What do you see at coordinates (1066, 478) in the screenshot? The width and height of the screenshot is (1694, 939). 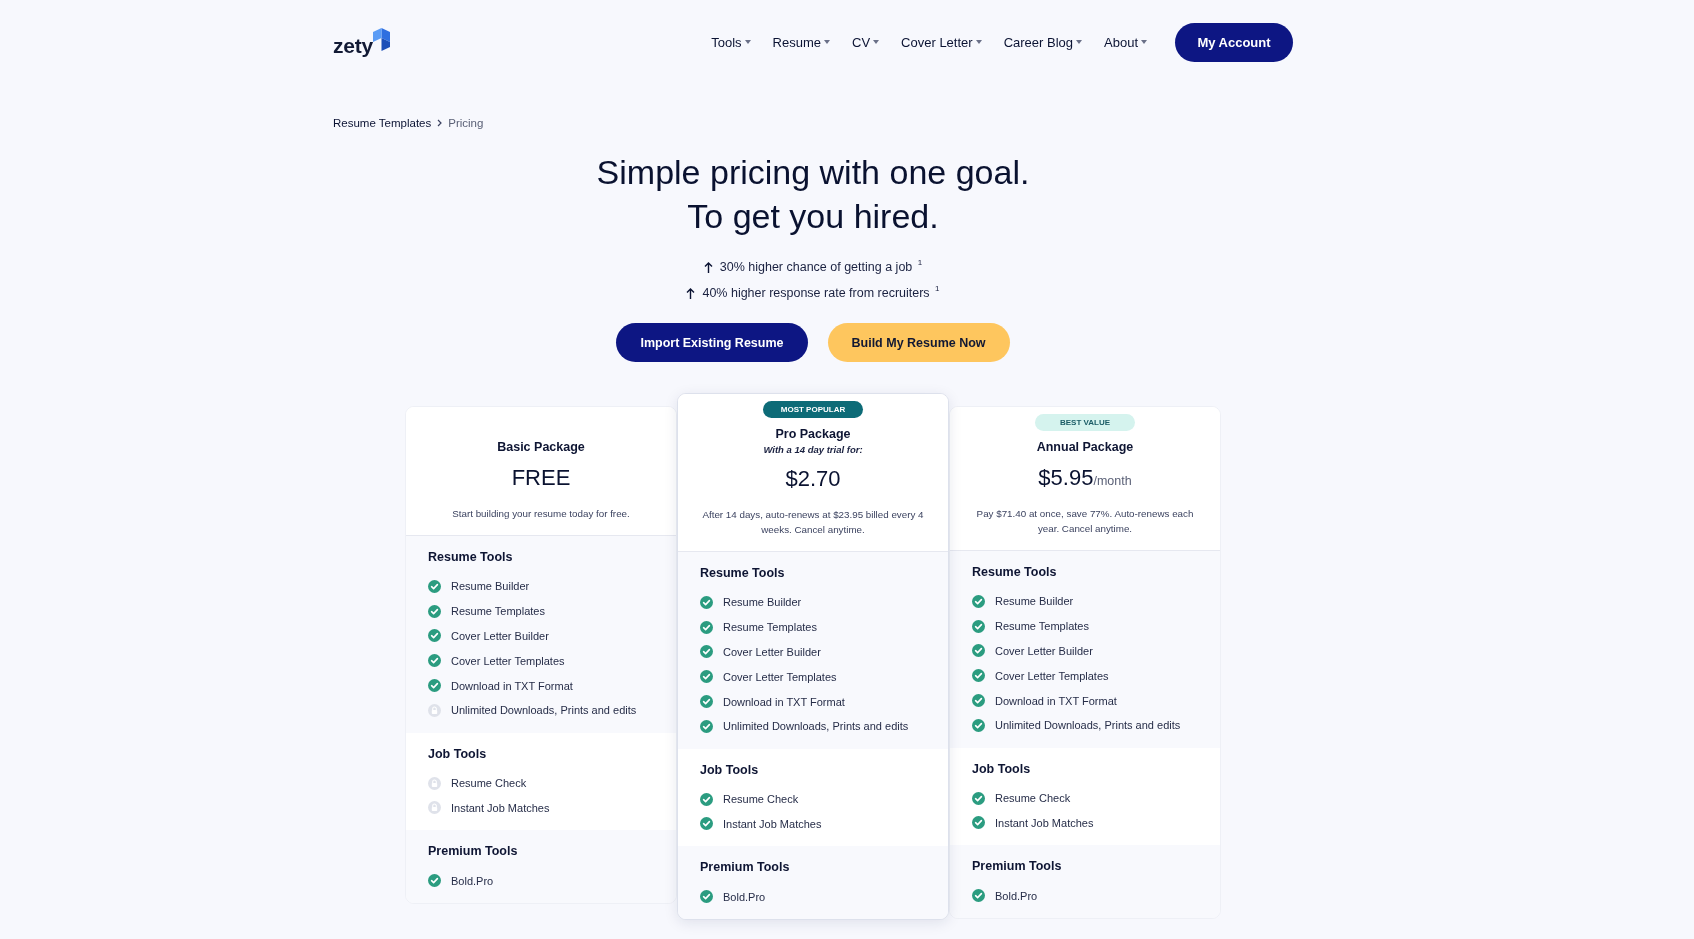 I see `plan-price: $5.95` at bounding box center [1066, 478].